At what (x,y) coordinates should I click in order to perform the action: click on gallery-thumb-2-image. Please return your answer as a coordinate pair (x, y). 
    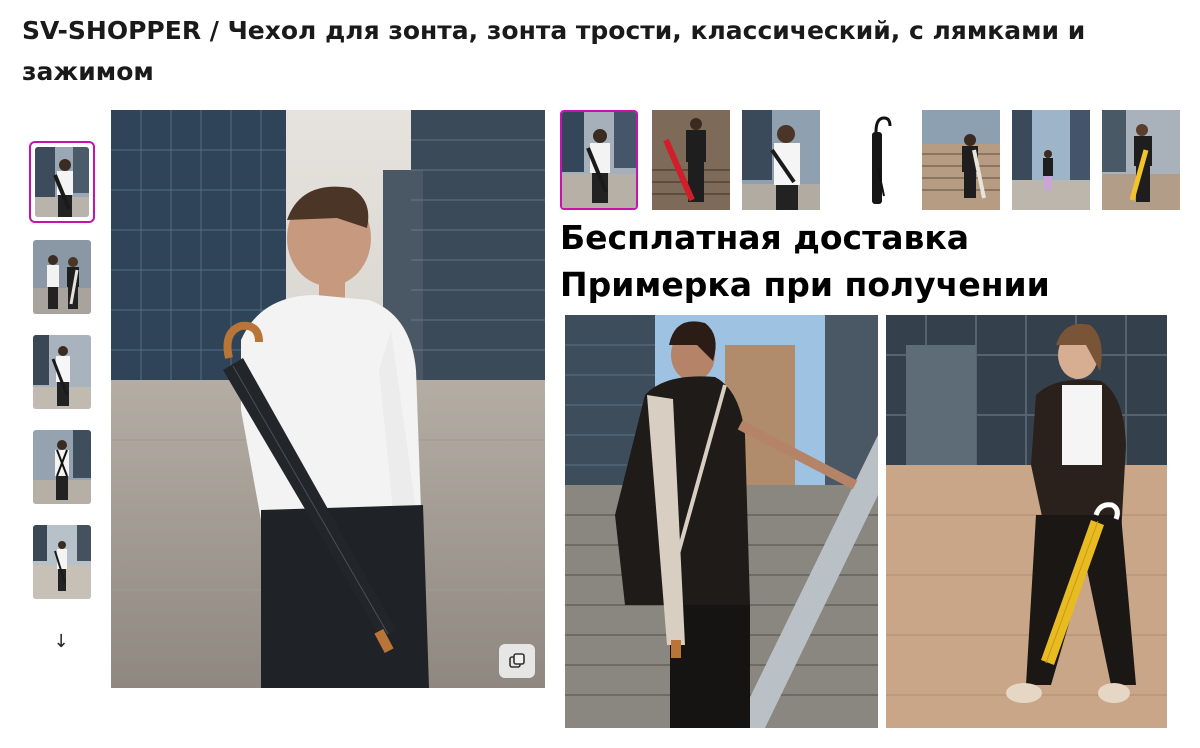
    Looking at the image, I should click on (691, 160).